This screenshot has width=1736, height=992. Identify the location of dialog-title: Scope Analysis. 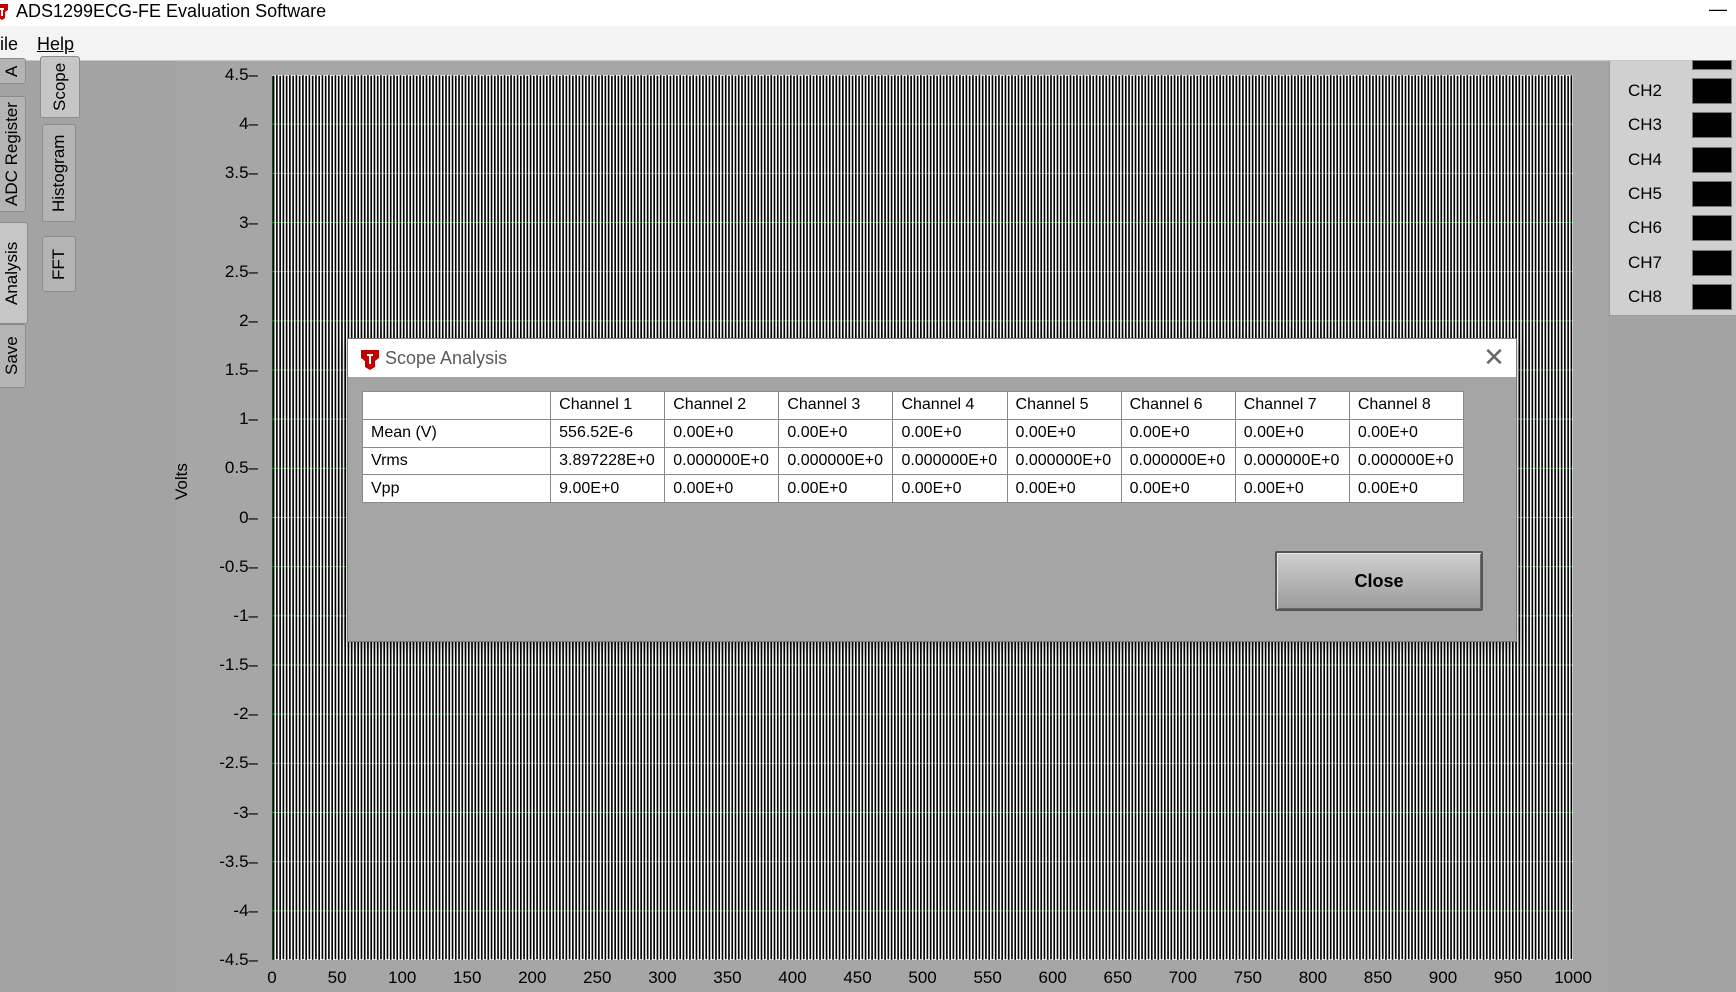
(446, 358).